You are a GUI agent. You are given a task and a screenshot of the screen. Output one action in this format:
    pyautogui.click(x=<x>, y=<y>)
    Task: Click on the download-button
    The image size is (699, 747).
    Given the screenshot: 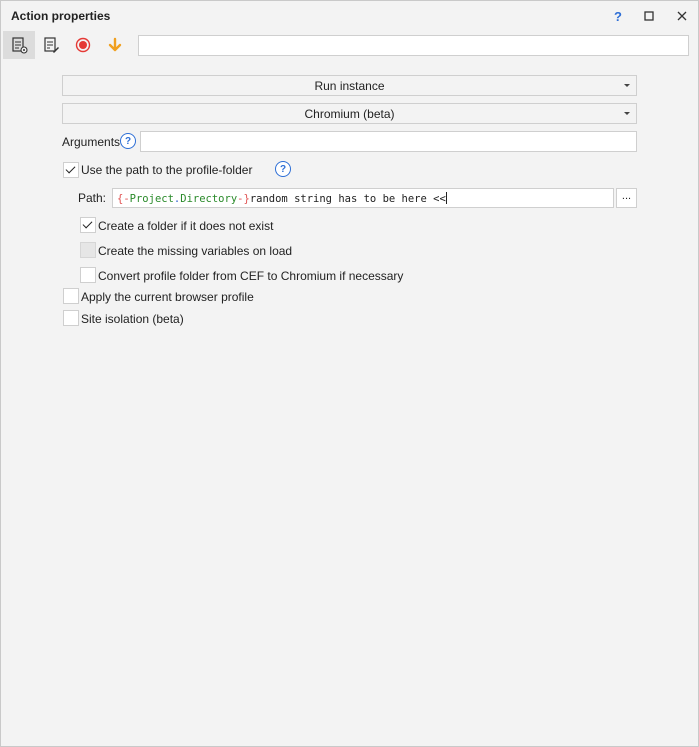 What is the action you would take?
    pyautogui.click(x=115, y=45)
    